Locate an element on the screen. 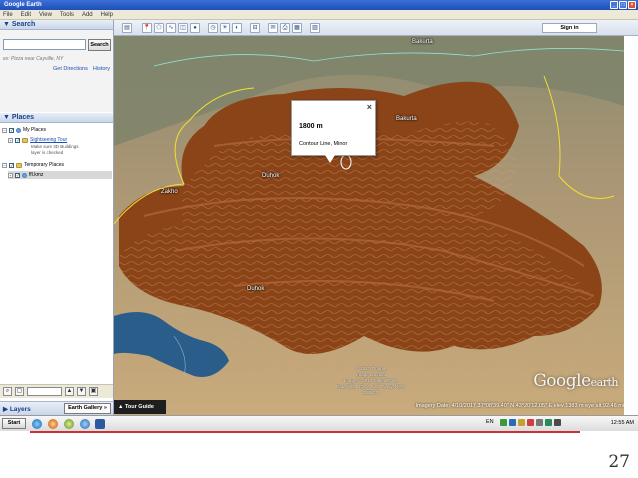  record-tour-icon: ● is located at coordinates (195, 28).